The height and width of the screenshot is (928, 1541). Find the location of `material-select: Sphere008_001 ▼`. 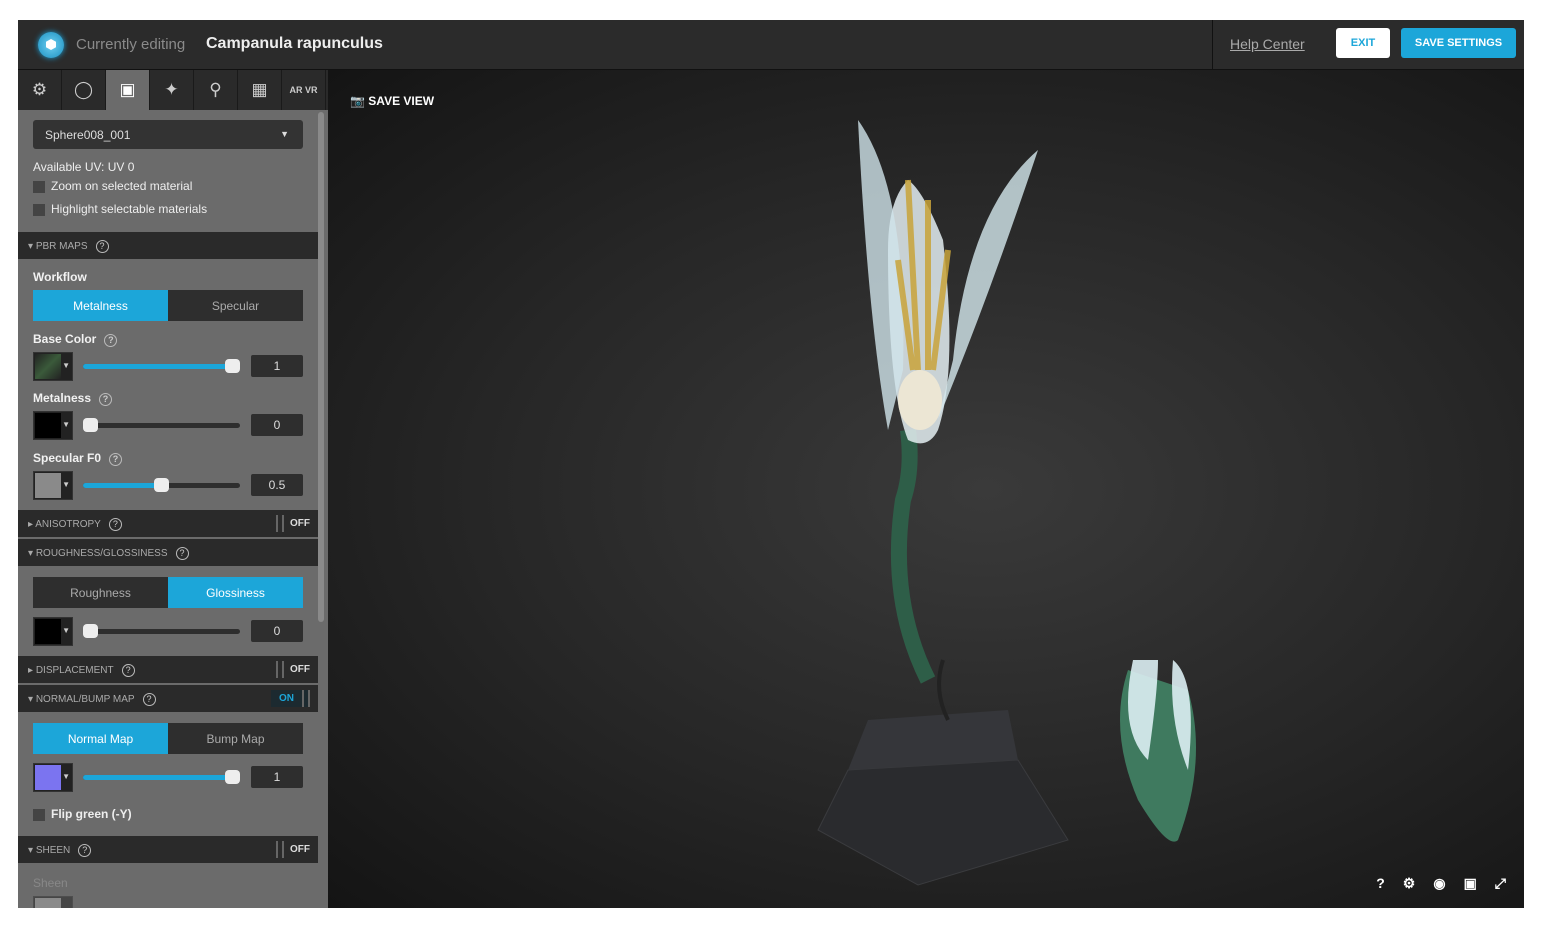

material-select: Sphere008_001 ▼ is located at coordinates (168, 134).